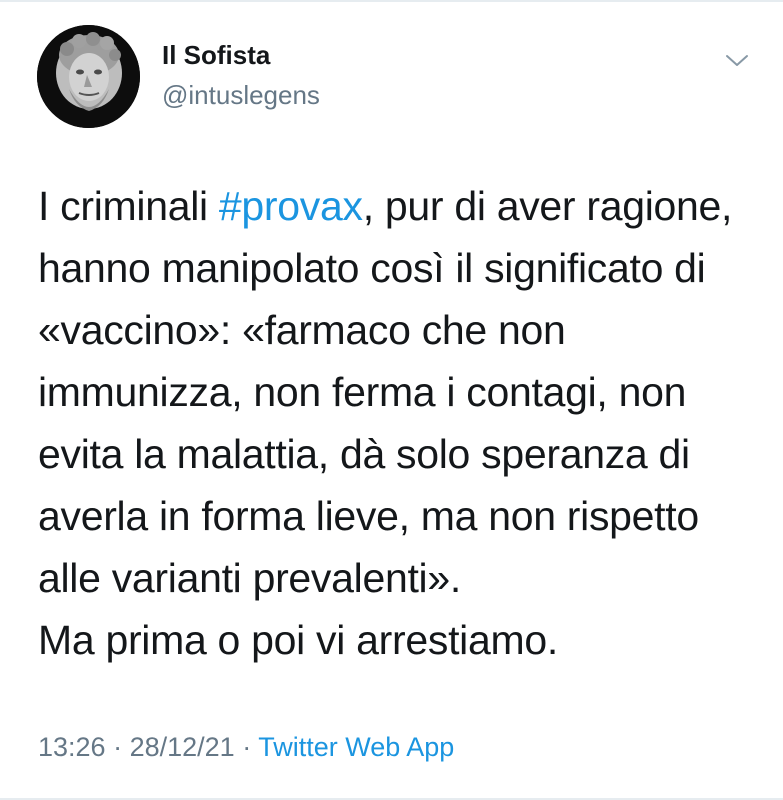 The height and width of the screenshot is (800, 783). What do you see at coordinates (302, 330) in the screenshot?
I see `tweet-line: «vaccino»: «farmaco che non` at bounding box center [302, 330].